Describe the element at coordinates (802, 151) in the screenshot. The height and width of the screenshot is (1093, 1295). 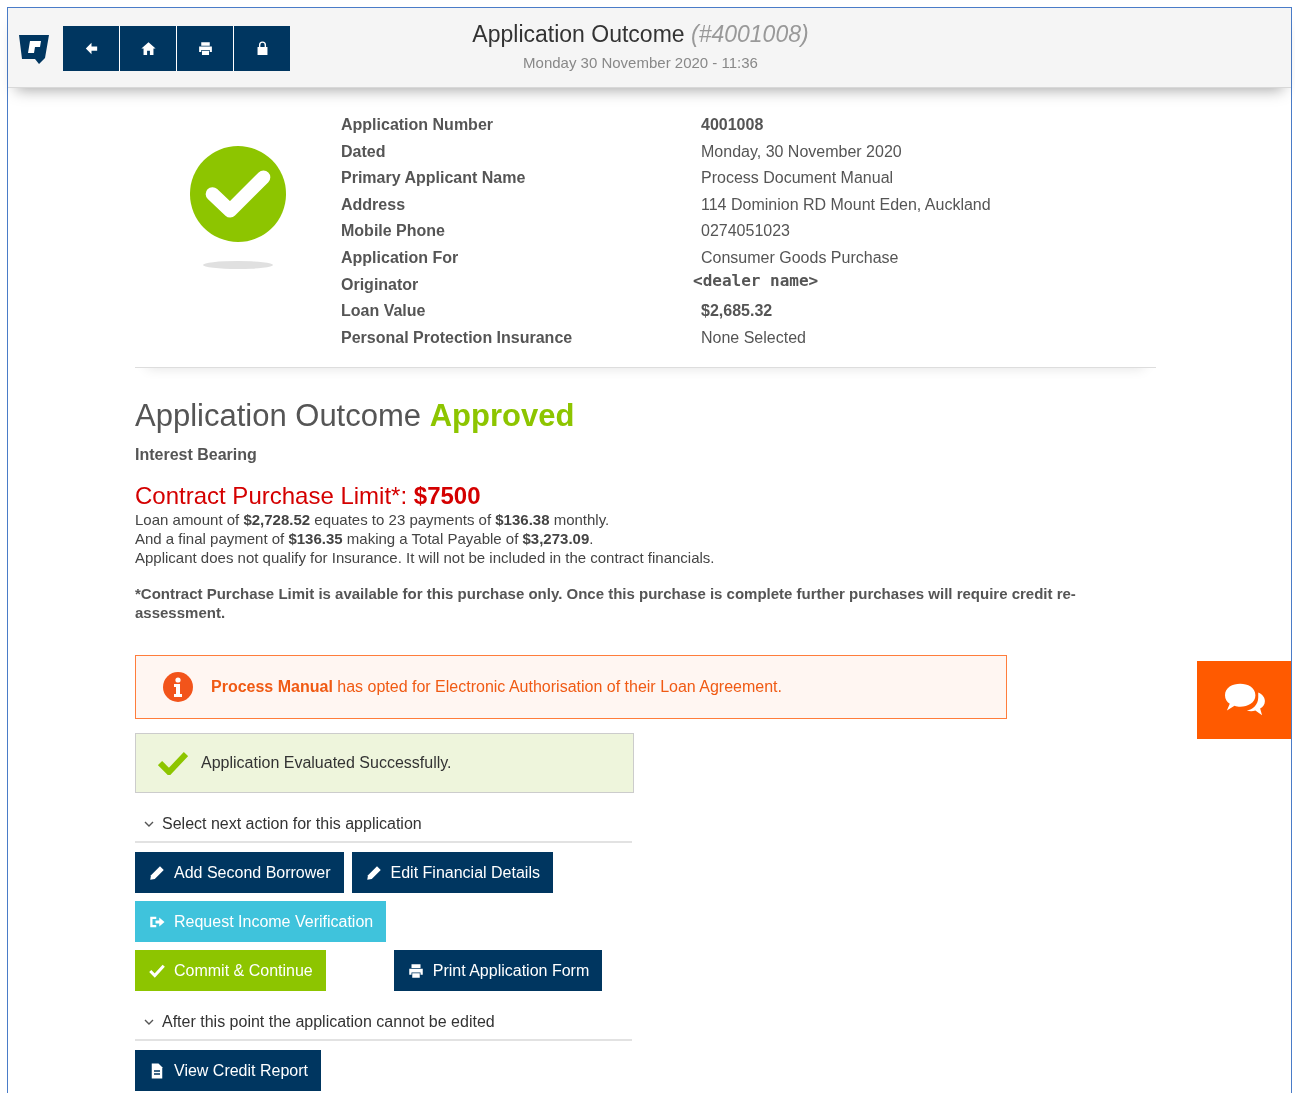
I see `field-value: Monday, 30 November 2020` at that location.